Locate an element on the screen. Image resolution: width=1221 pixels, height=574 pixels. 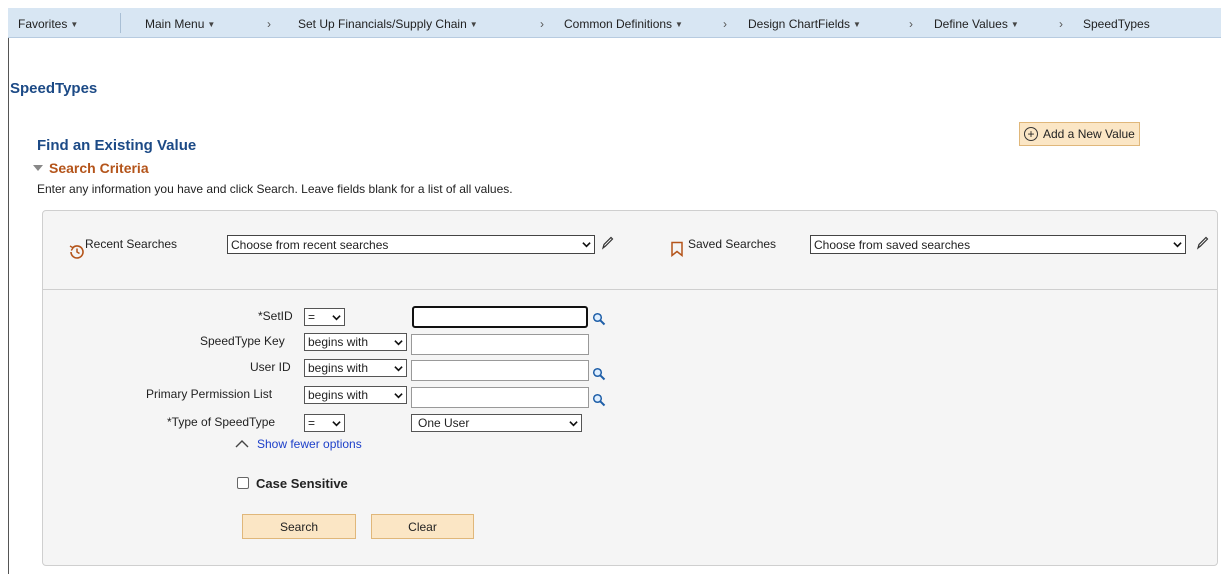
speedtype-key-operator-value: begins with is located at coordinates (338, 342).